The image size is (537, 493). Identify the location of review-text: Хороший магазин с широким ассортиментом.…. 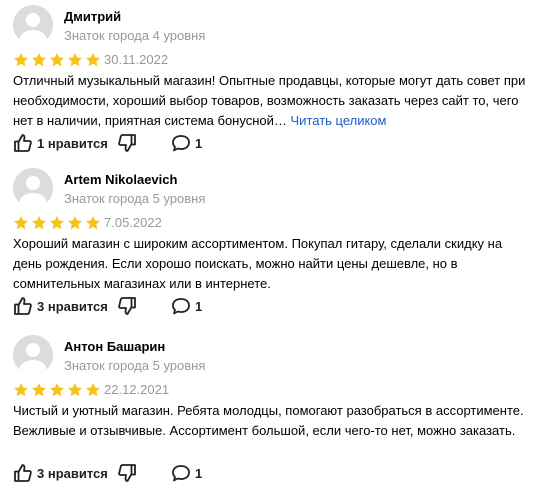
(270, 264).